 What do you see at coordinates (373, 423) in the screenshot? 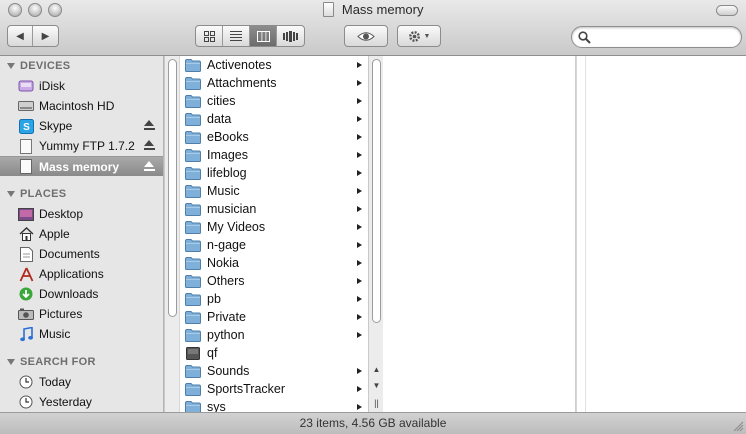
I see `status-text: 23 items, 4.56 GB available` at bounding box center [373, 423].